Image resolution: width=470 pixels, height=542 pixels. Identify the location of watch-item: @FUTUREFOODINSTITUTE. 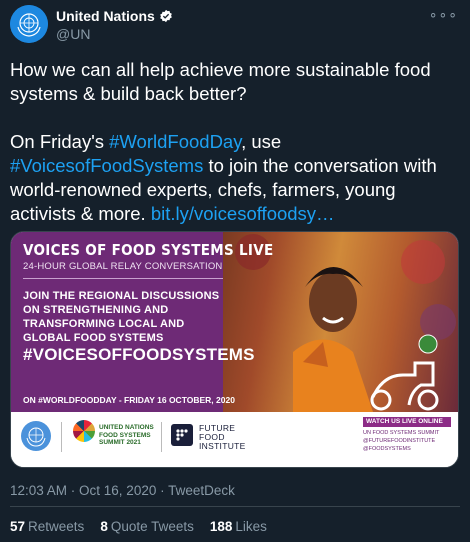
(399, 441).